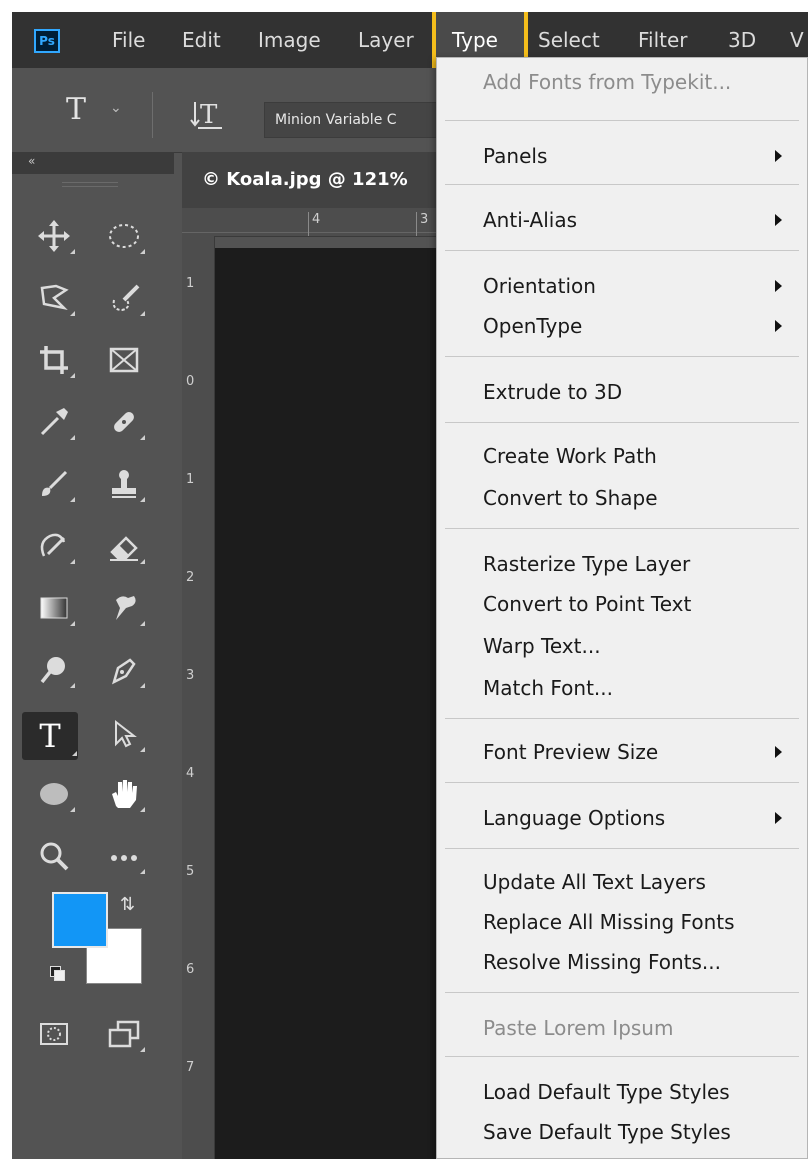  What do you see at coordinates (54, 858) in the screenshot?
I see `zoom-icon` at bounding box center [54, 858].